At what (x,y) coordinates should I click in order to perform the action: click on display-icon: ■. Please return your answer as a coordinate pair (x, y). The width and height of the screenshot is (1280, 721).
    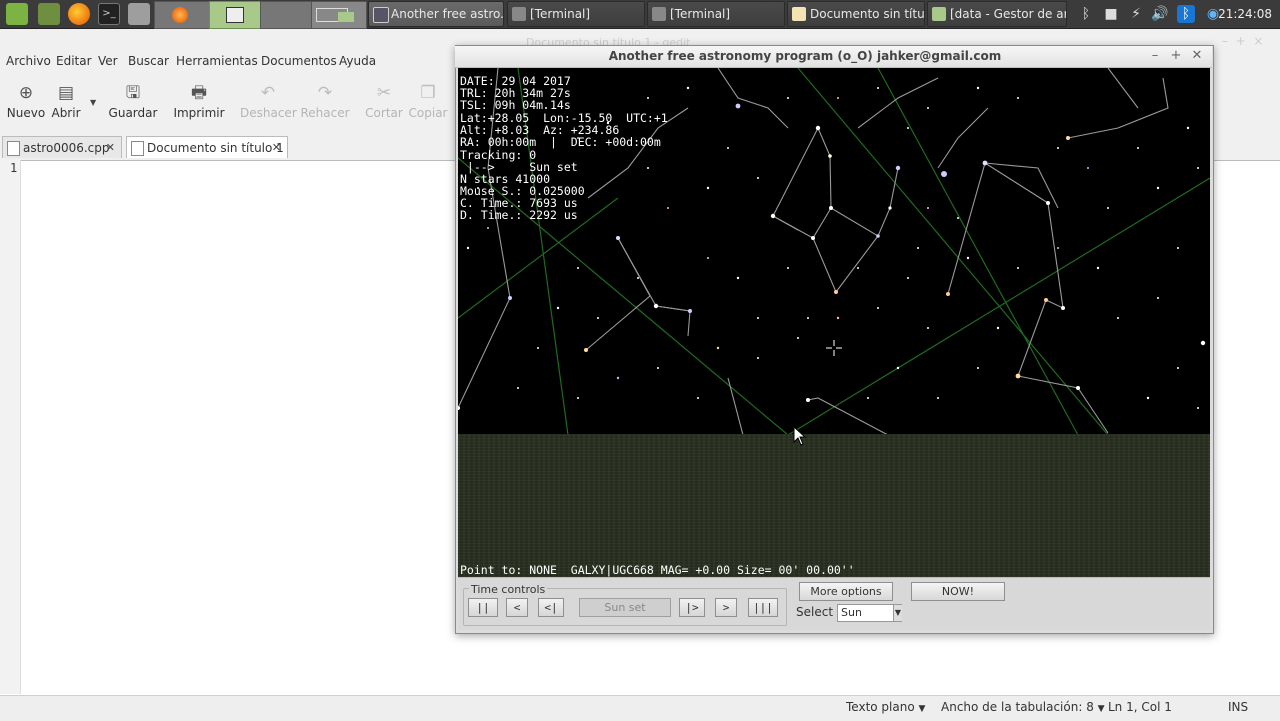
    Looking at the image, I should click on (1111, 14).